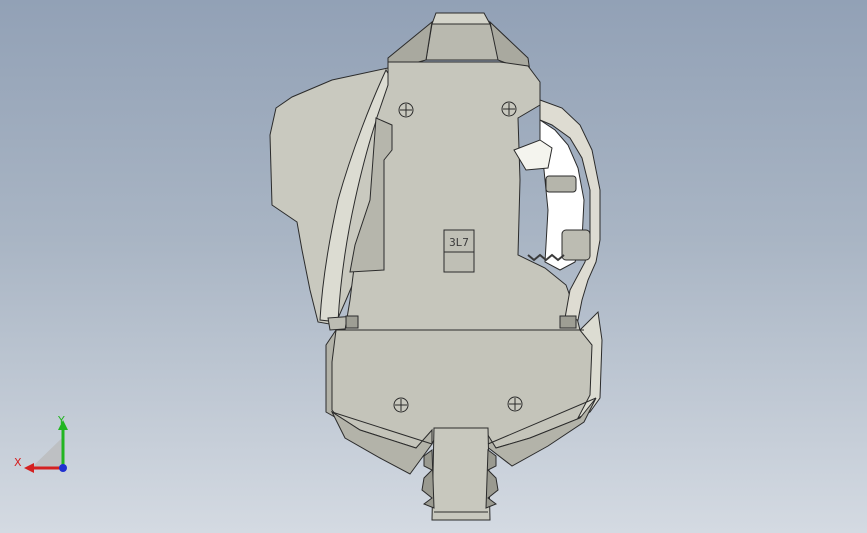 The width and height of the screenshot is (867, 533). What do you see at coordinates (492, 479) in the screenshot?
I see `tail-right-teeth` at bounding box center [492, 479].